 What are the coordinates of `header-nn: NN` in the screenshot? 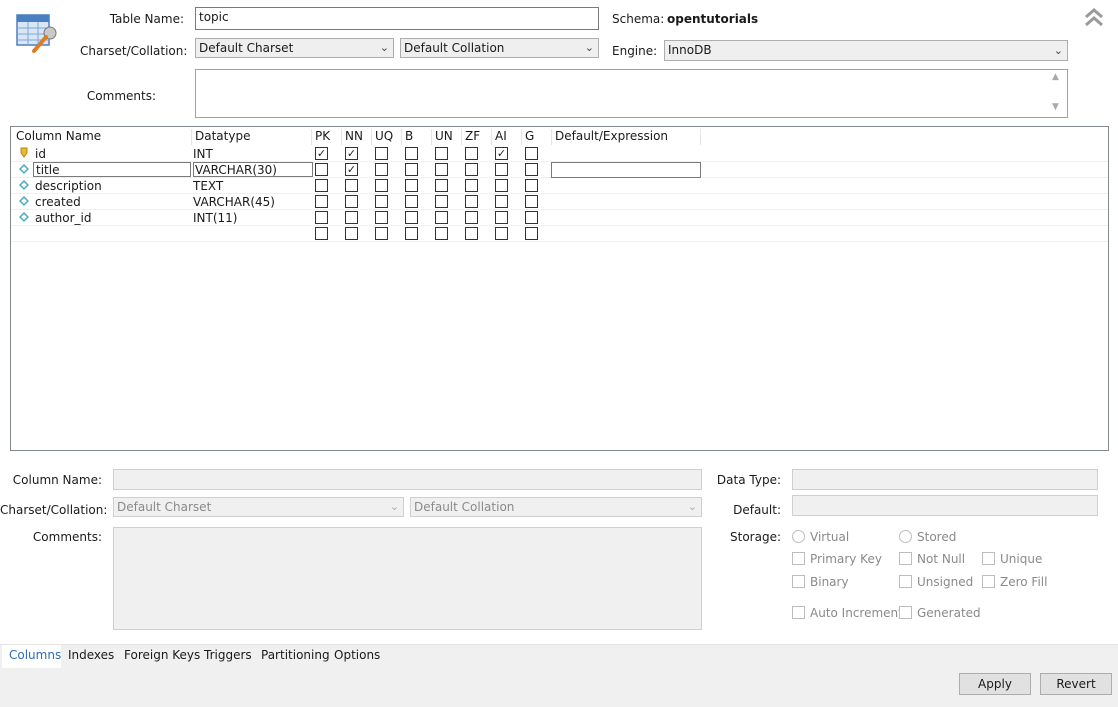 It's located at (354, 138).